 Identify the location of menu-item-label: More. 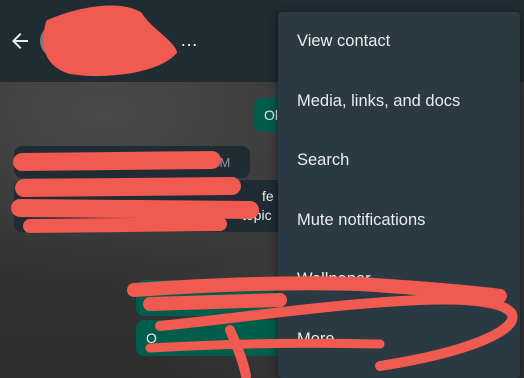
(316, 339).